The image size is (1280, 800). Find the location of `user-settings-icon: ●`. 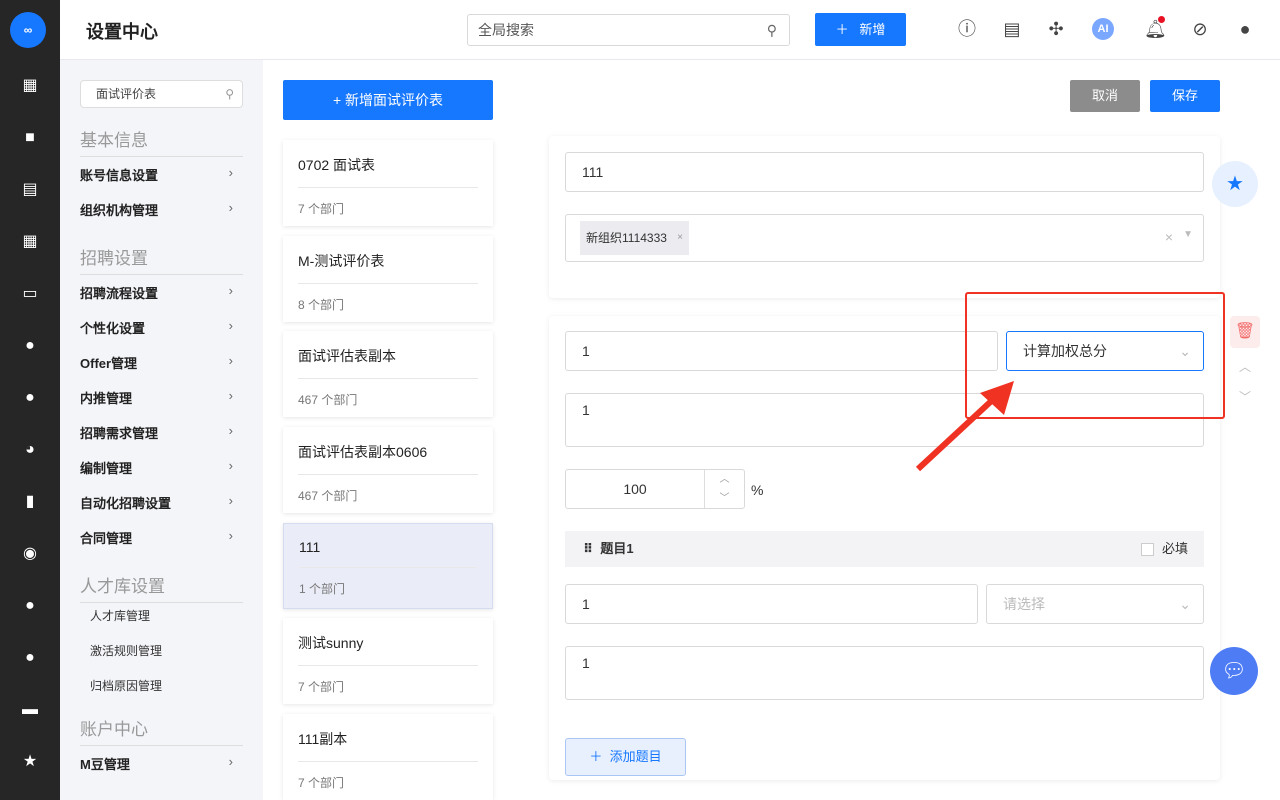

user-settings-icon: ● is located at coordinates (30, 658).